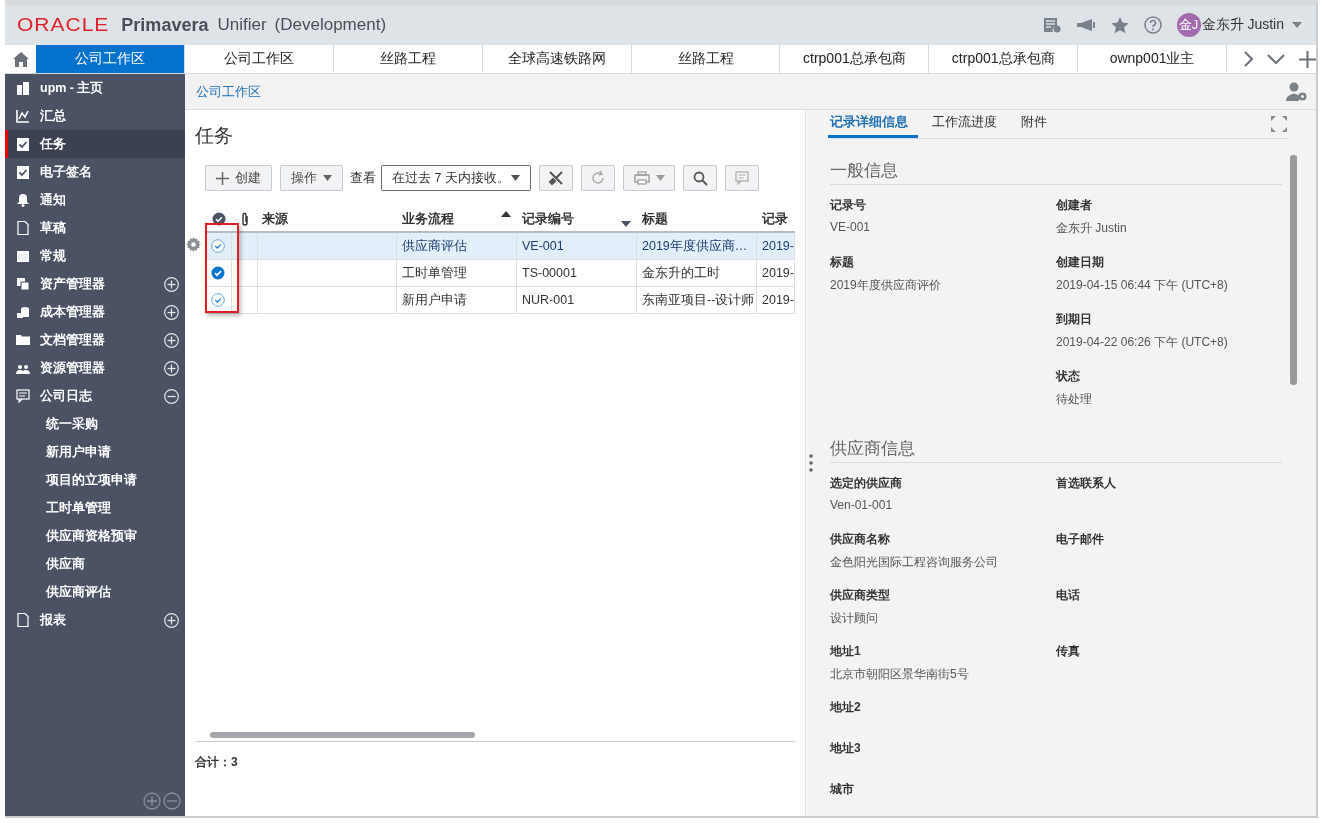 Image resolution: width=1323 pixels, height=823 pixels. I want to click on sidebar-subitem: 供应商评估, so click(95, 592).